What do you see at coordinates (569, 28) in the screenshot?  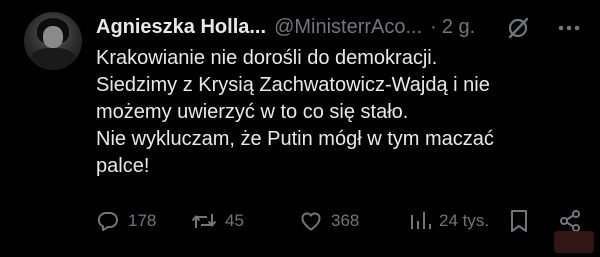 I see `more-options-icon` at bounding box center [569, 28].